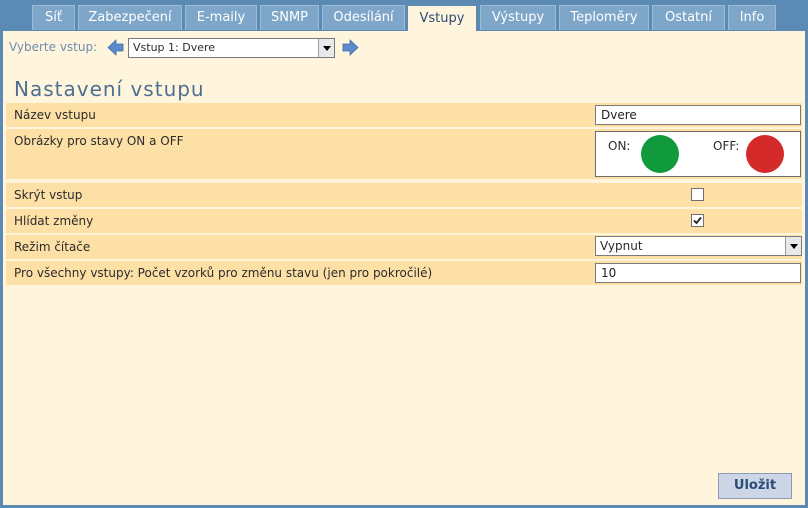 The height and width of the screenshot is (508, 808). What do you see at coordinates (621, 246) in the screenshot?
I see `counter-mode-value: Vypnut` at bounding box center [621, 246].